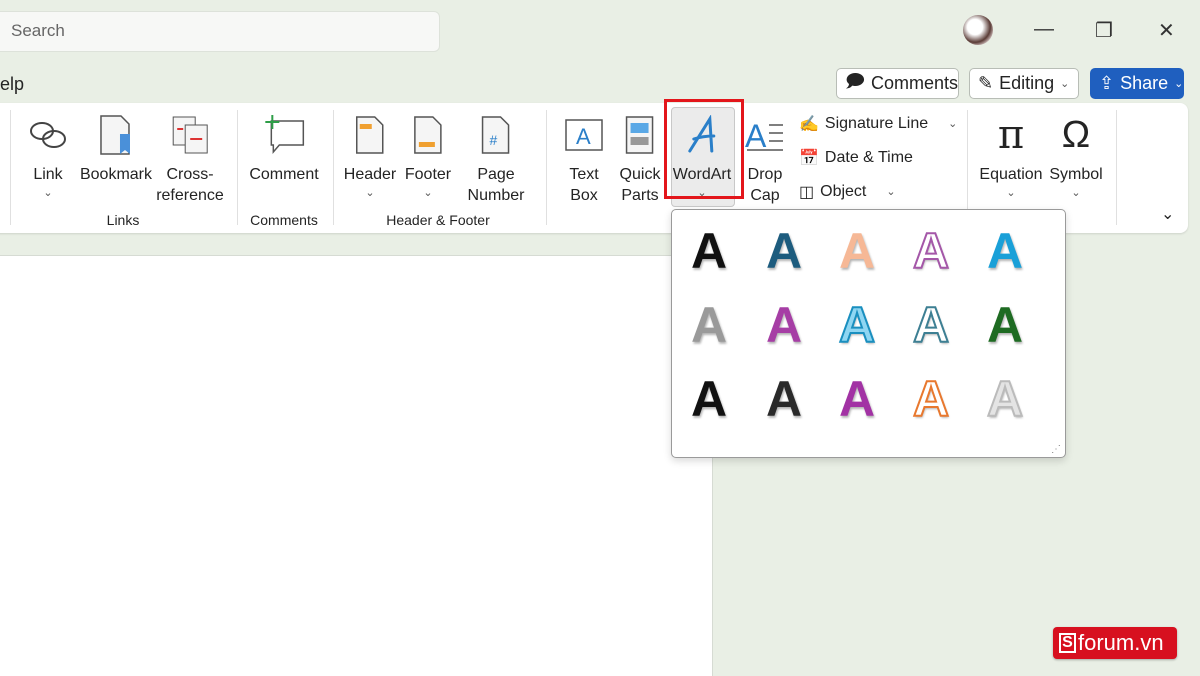  Describe the element at coordinates (1027, 83) in the screenshot. I see `editing-label: Editing` at that location.